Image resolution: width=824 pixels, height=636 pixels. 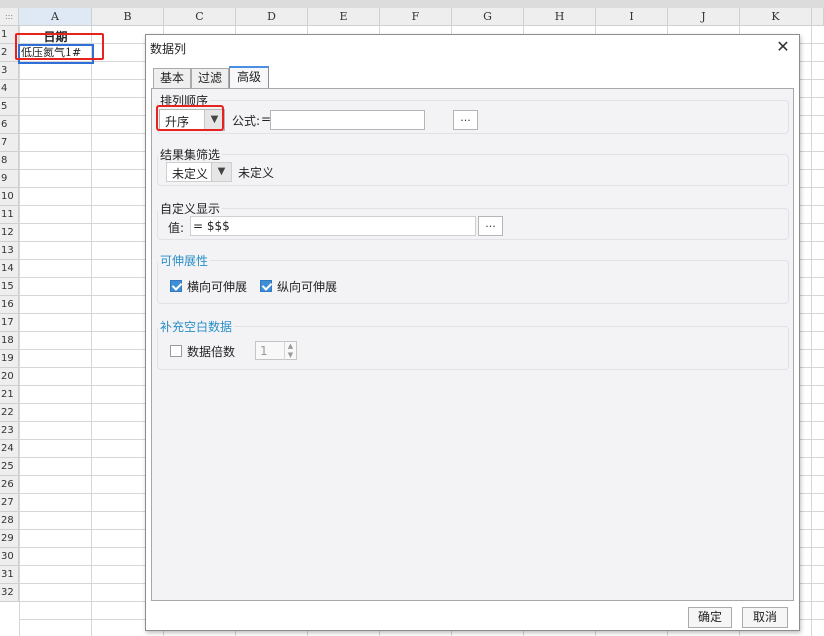 What do you see at coordinates (272, 17) in the screenshot?
I see `col-header-d: D` at bounding box center [272, 17].